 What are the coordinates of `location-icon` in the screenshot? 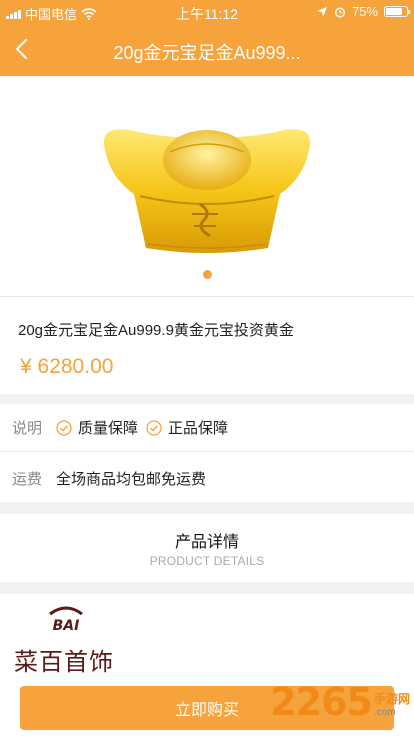 It's located at (321, 11).